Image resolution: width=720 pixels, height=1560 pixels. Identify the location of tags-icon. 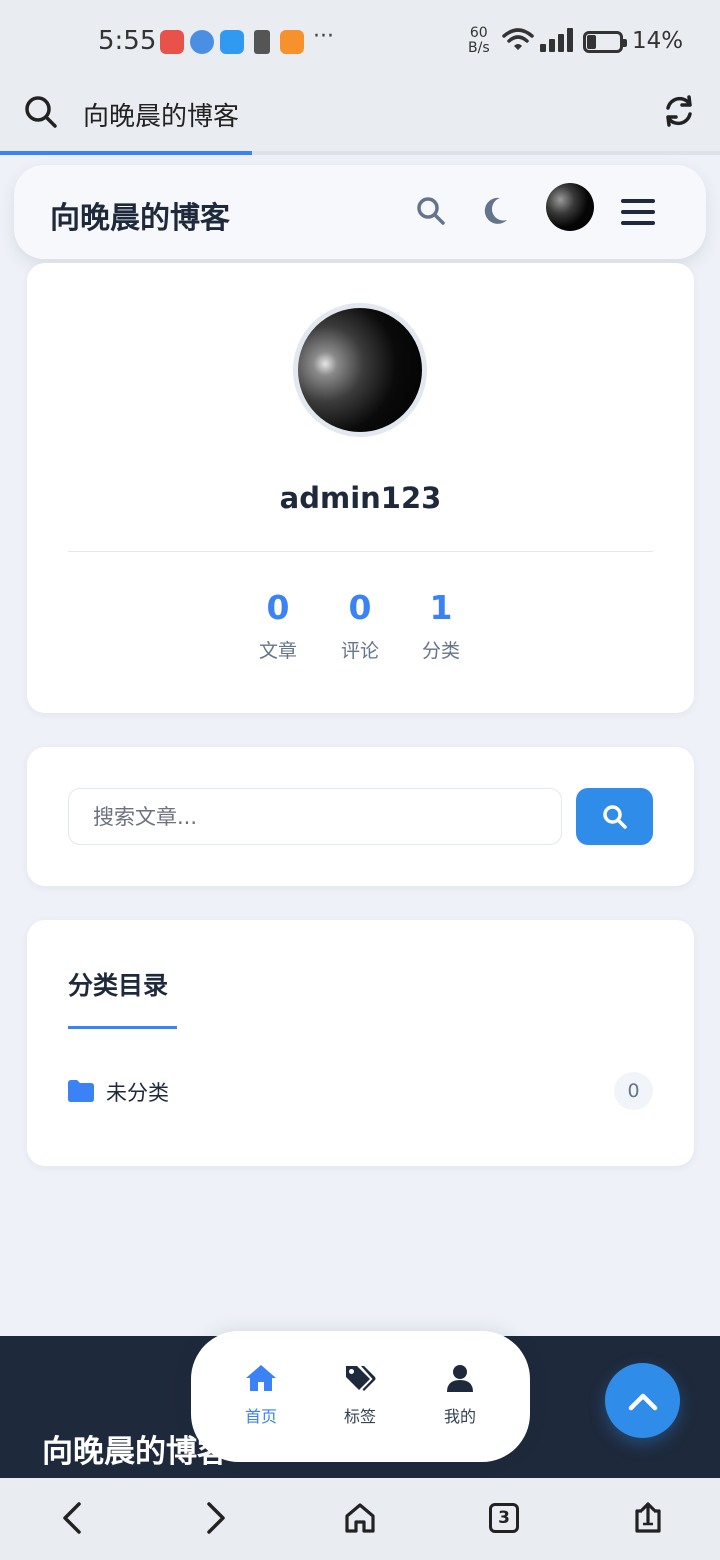
(361, 1378).